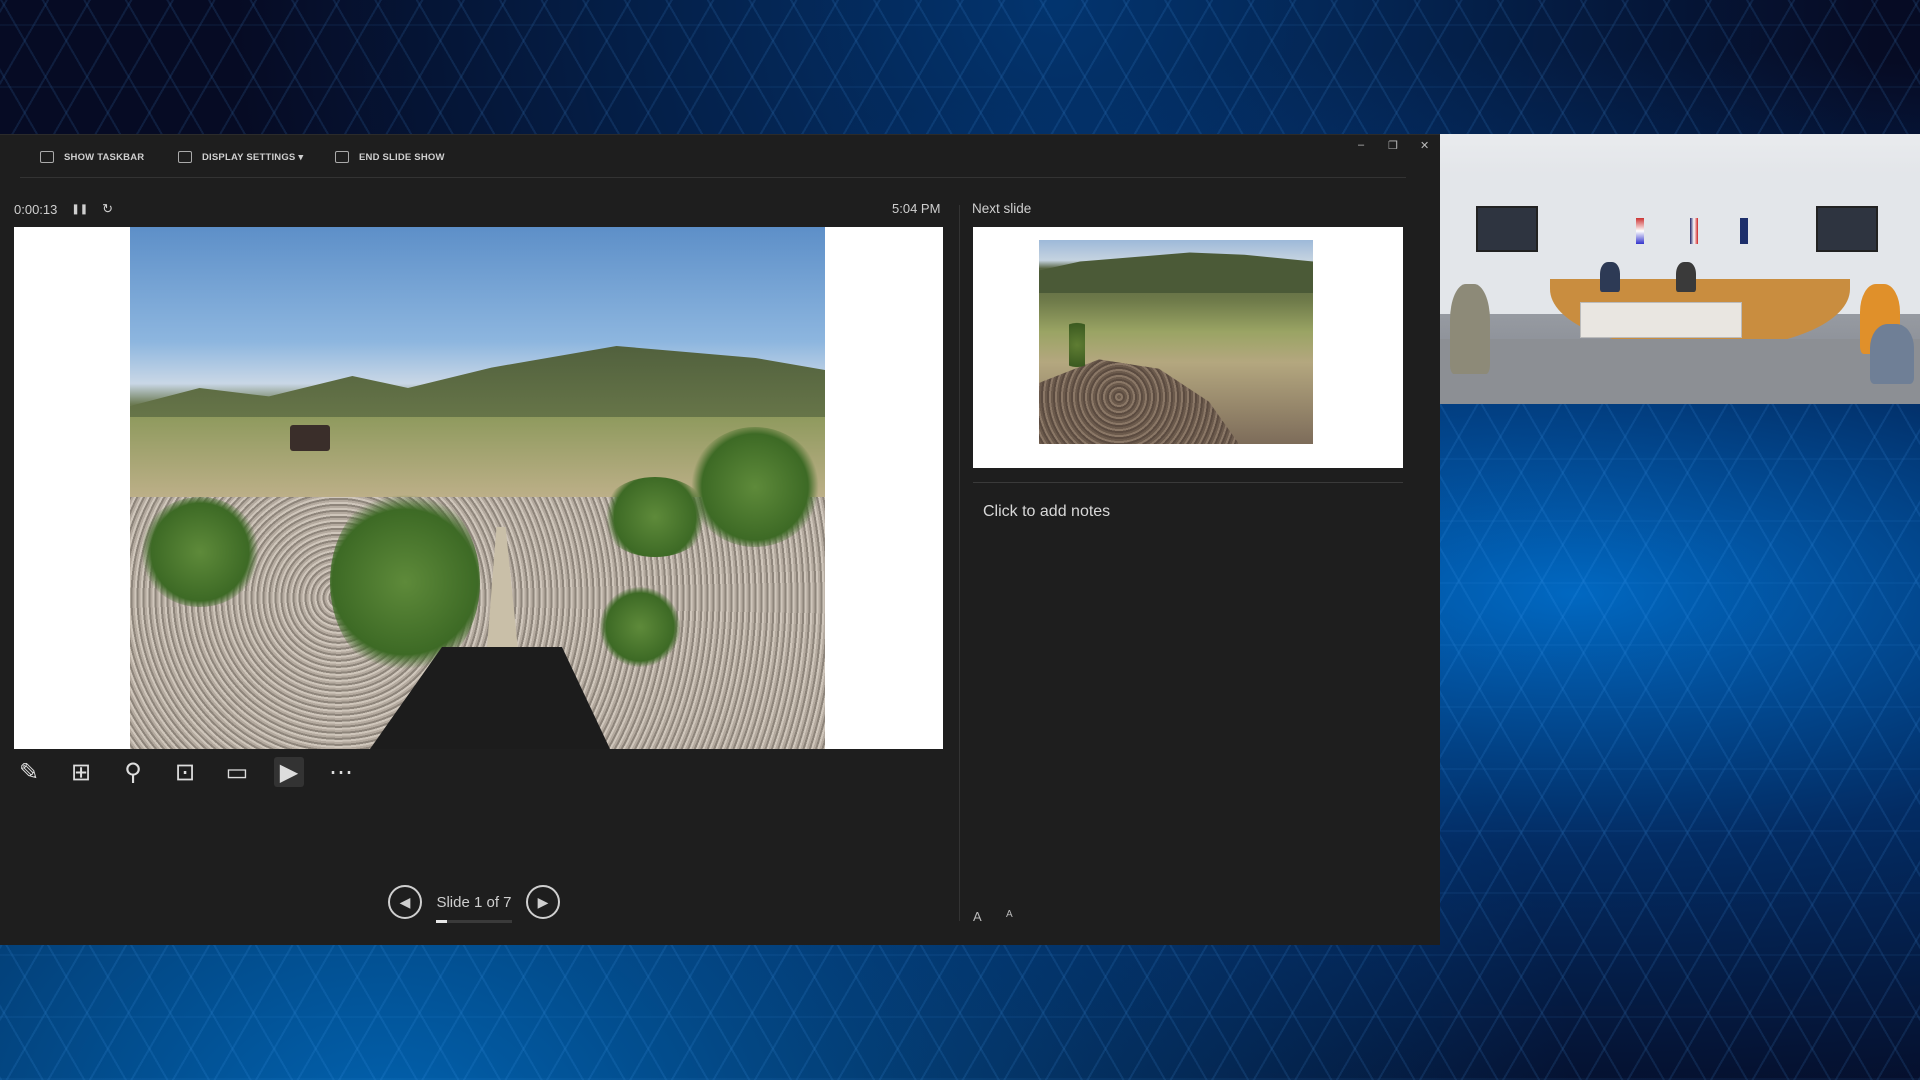 Image resolution: width=1920 pixels, height=1080 pixels. I want to click on taskbar-icon, so click(47, 157).